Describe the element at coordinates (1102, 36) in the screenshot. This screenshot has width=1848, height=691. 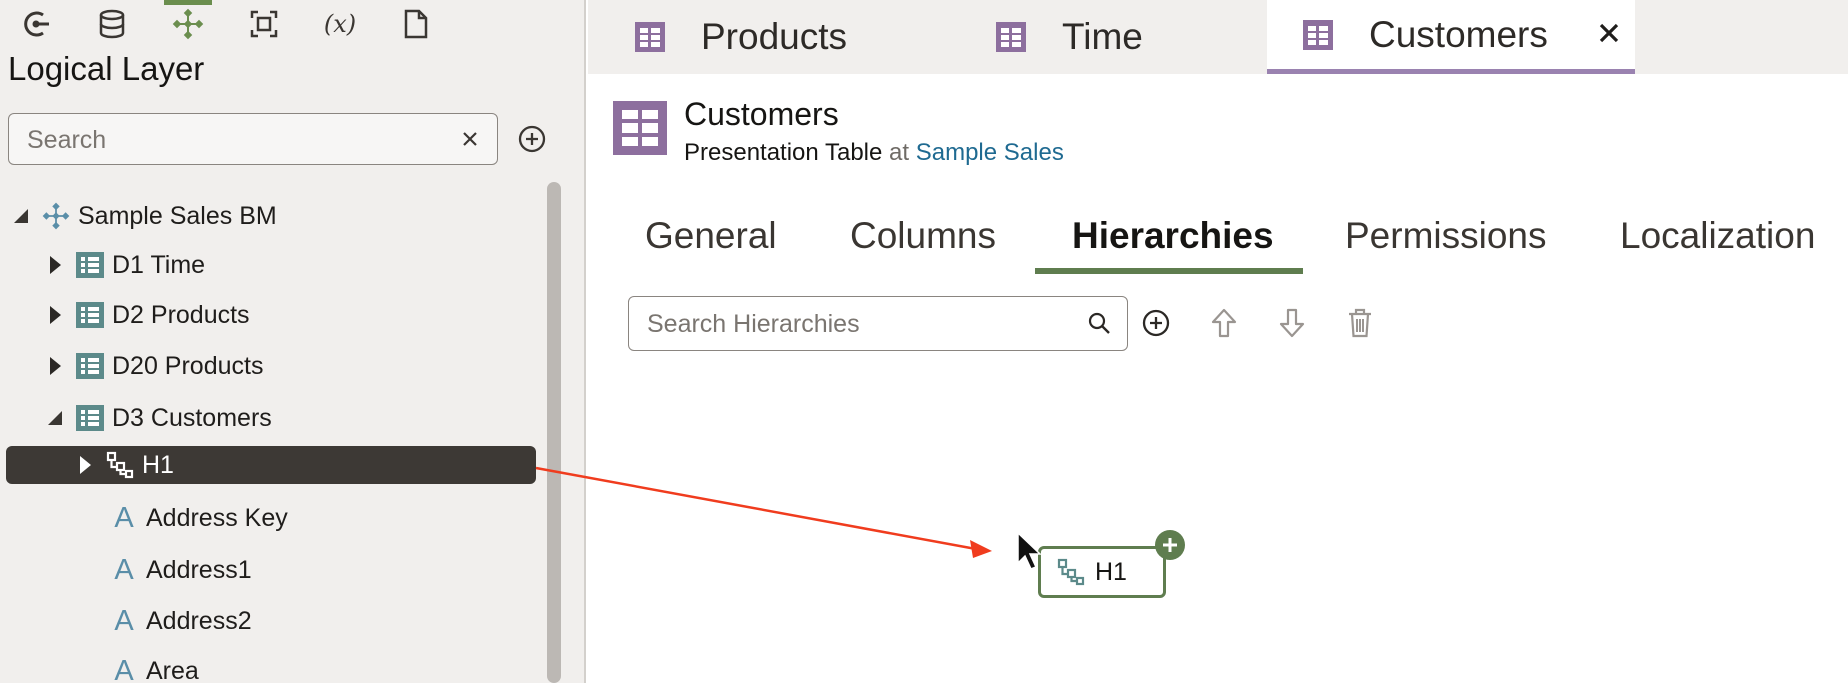
I see `tab-label: Time` at that location.